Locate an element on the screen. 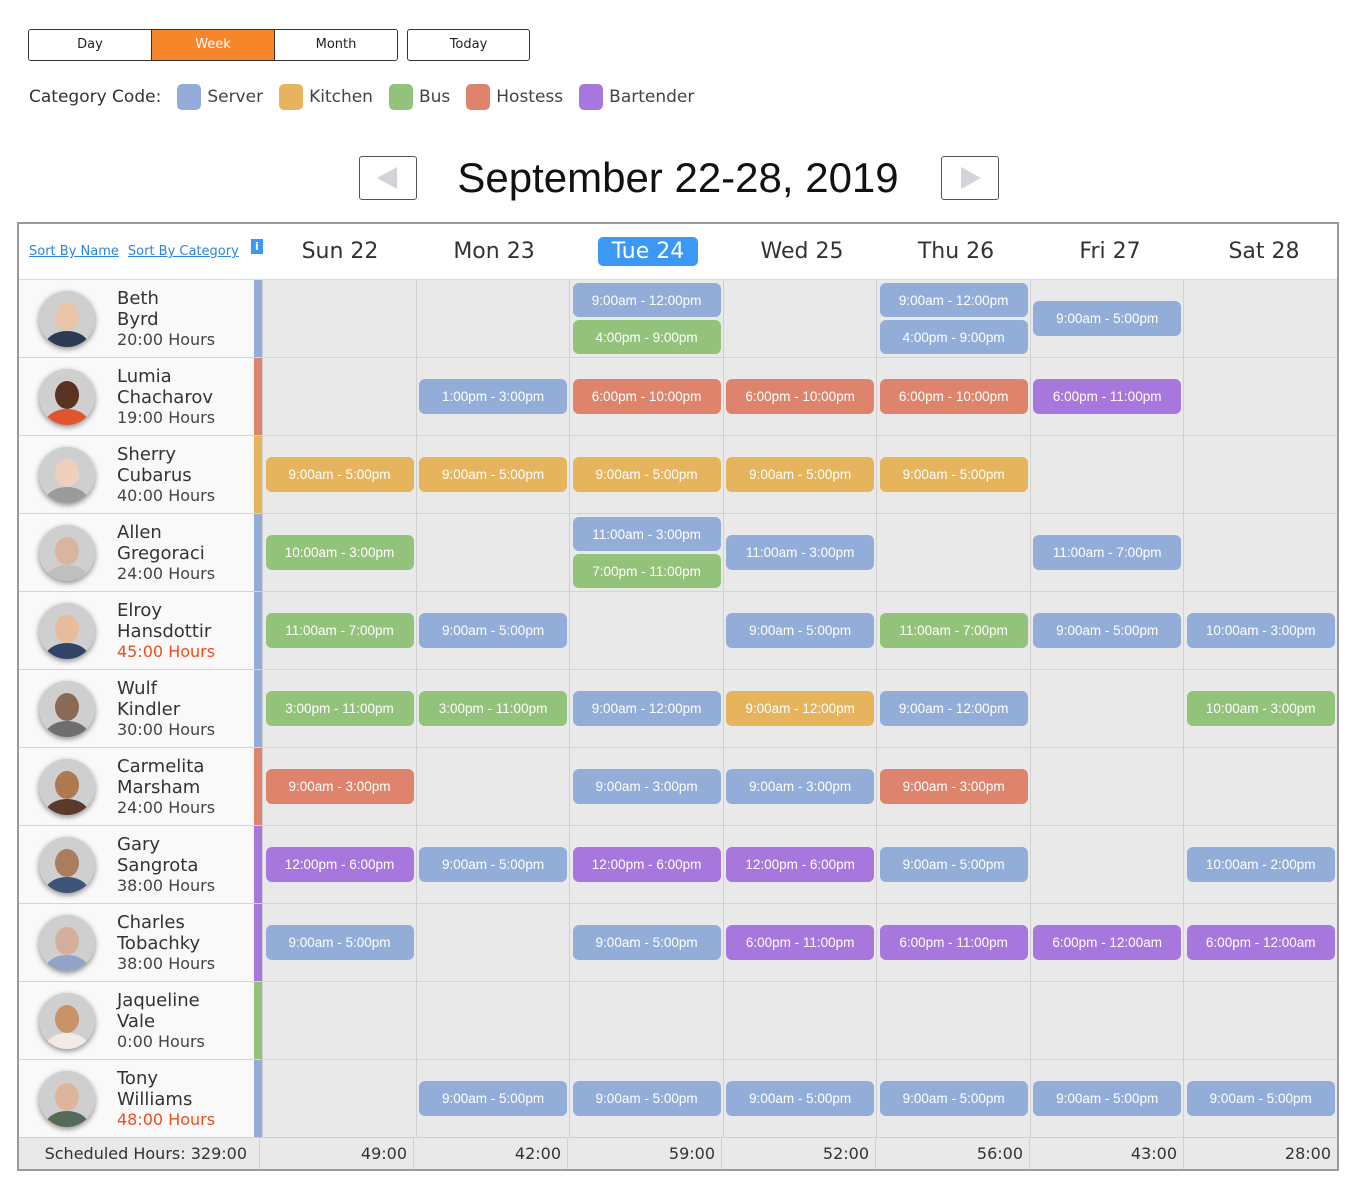 The height and width of the screenshot is (1190, 1358). view-week-button: Week is located at coordinates (212, 45).